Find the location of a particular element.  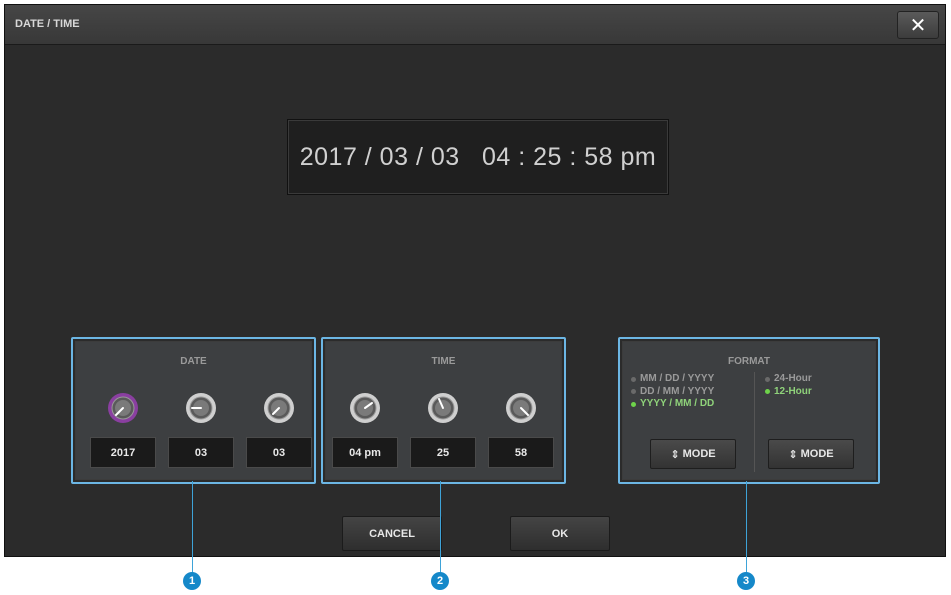

cancel-button: CANCEL is located at coordinates (392, 533).